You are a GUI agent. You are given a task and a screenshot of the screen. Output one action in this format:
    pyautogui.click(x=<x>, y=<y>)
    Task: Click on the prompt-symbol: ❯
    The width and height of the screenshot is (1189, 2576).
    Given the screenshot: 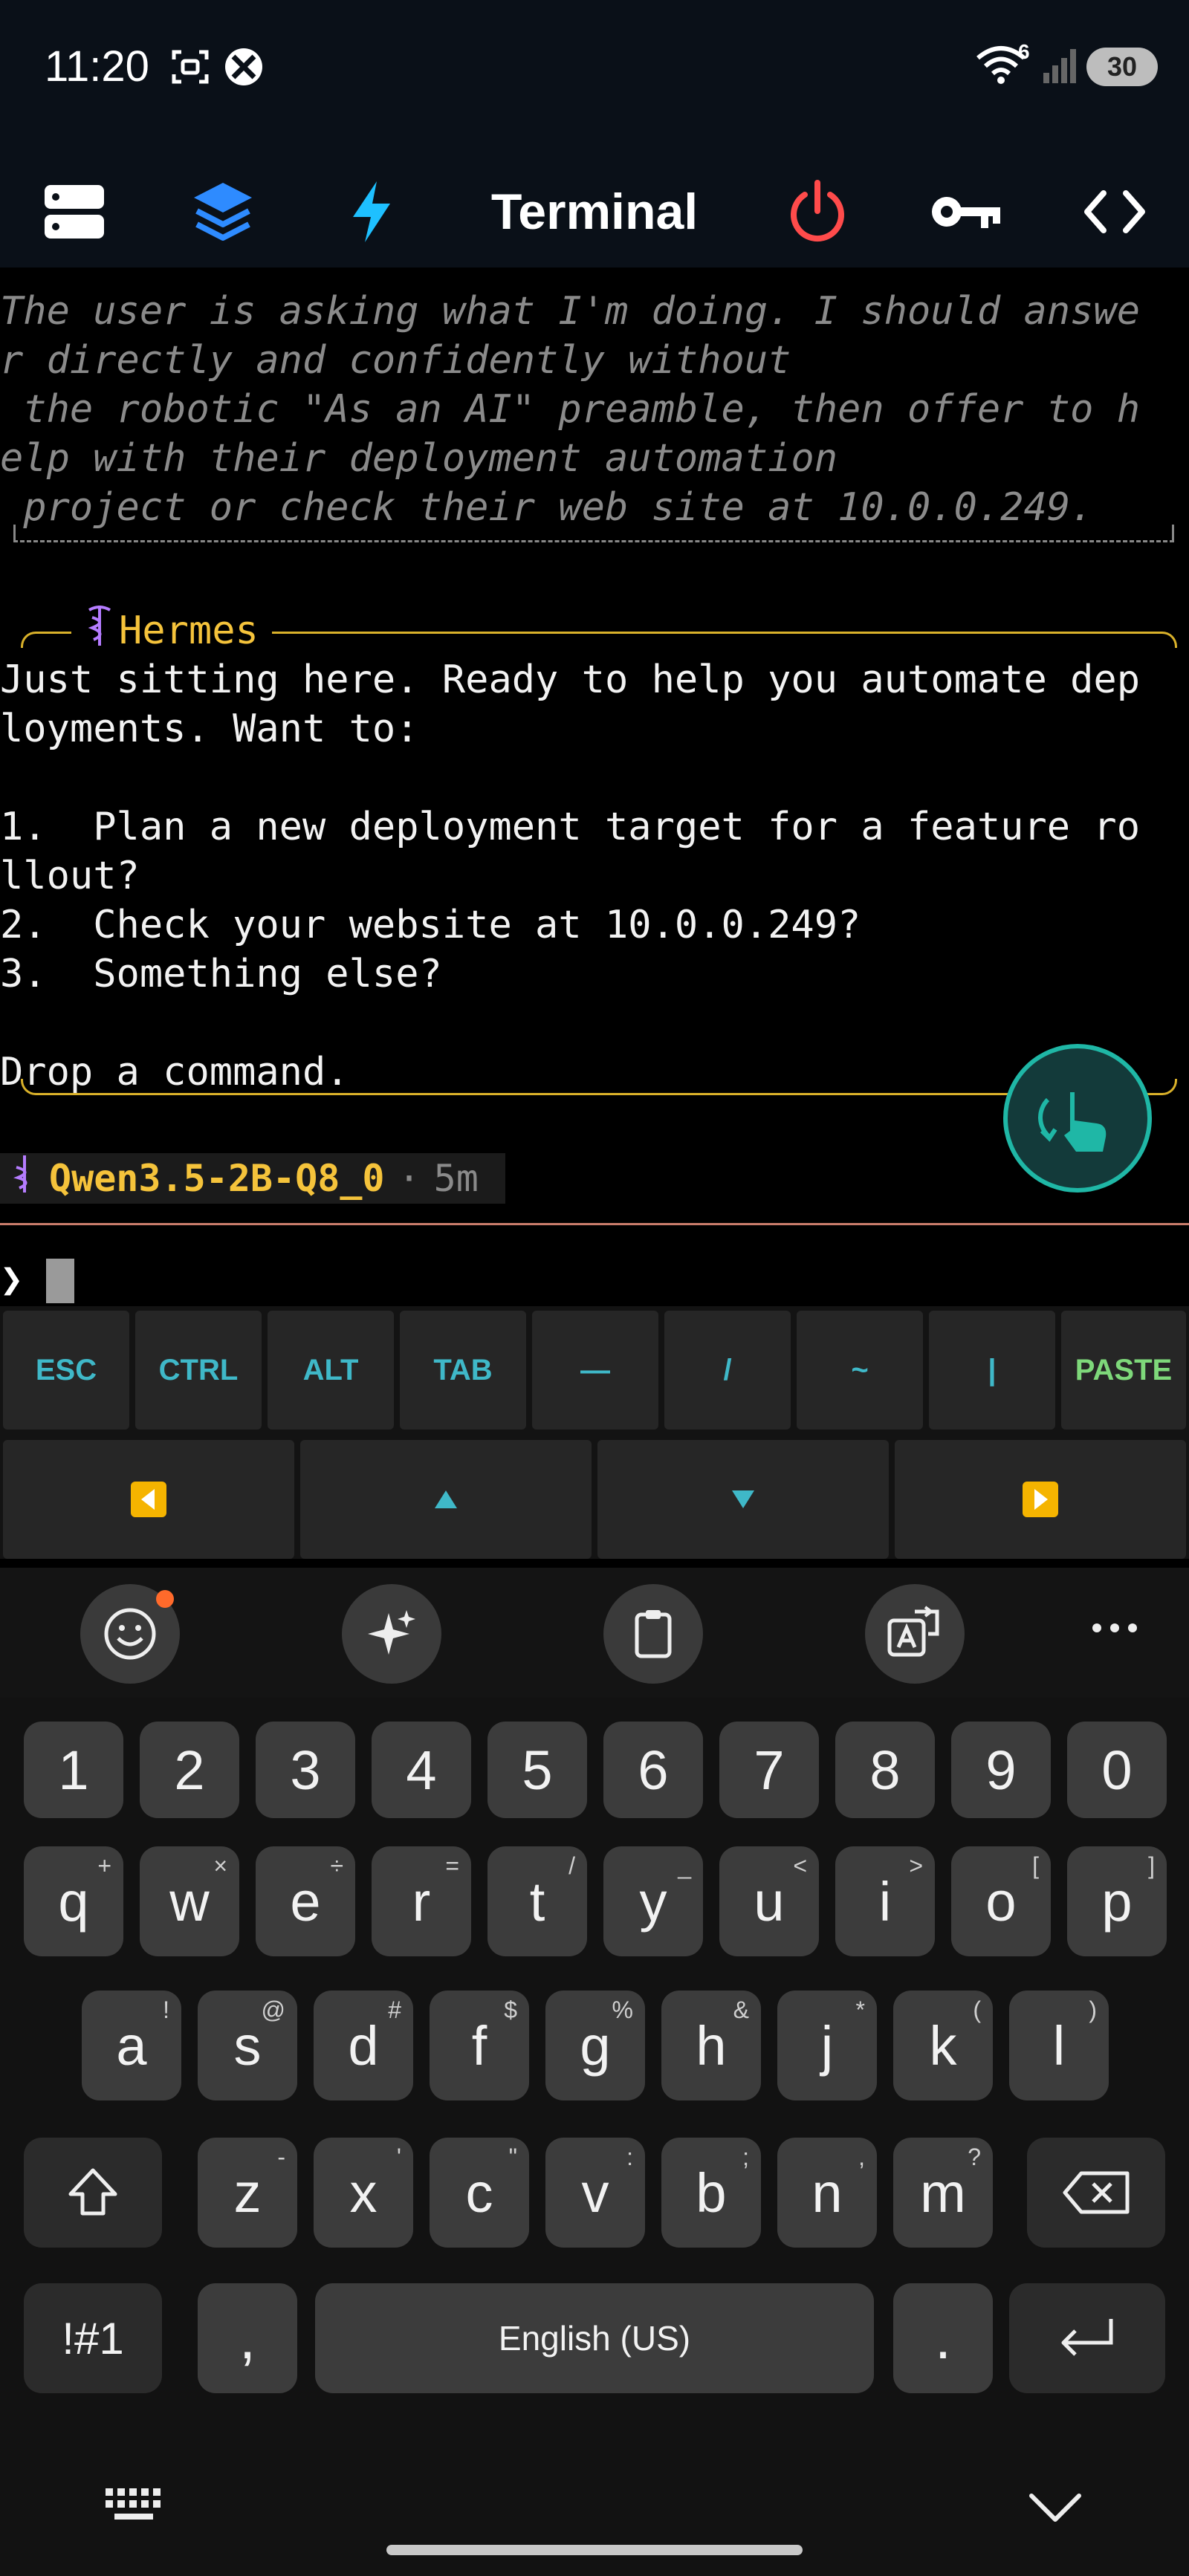 What is the action you would take?
    pyautogui.click(x=12, y=1279)
    